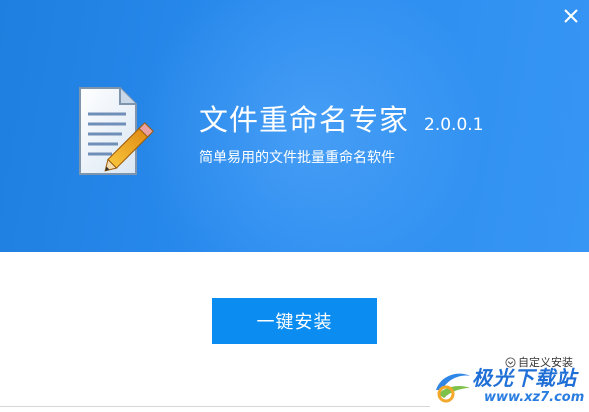 This screenshot has width=589, height=412. Describe the element at coordinates (453, 388) in the screenshot. I see `watermark-logo-icon` at that location.